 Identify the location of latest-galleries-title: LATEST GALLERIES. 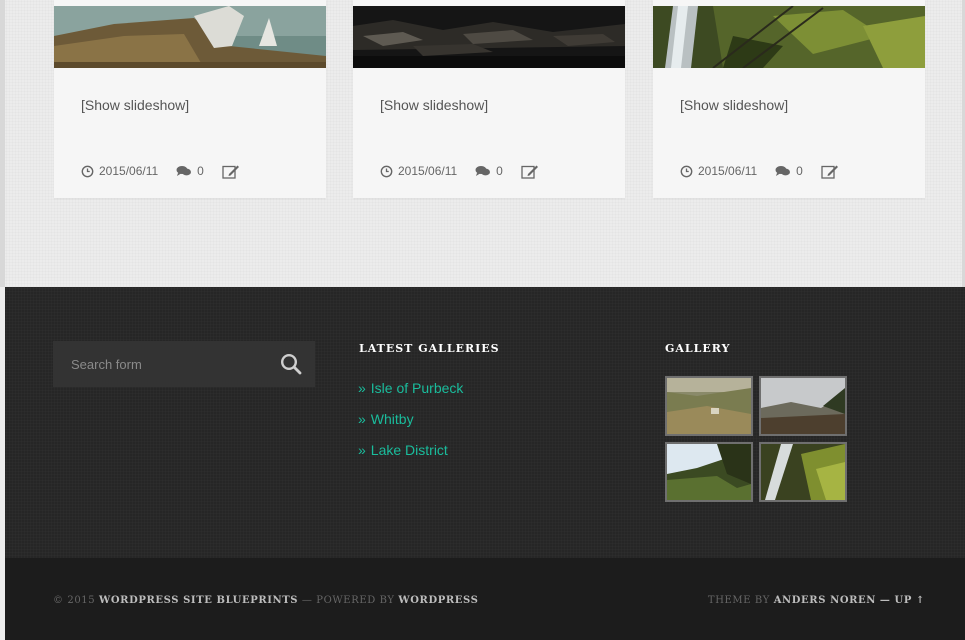
(429, 348).